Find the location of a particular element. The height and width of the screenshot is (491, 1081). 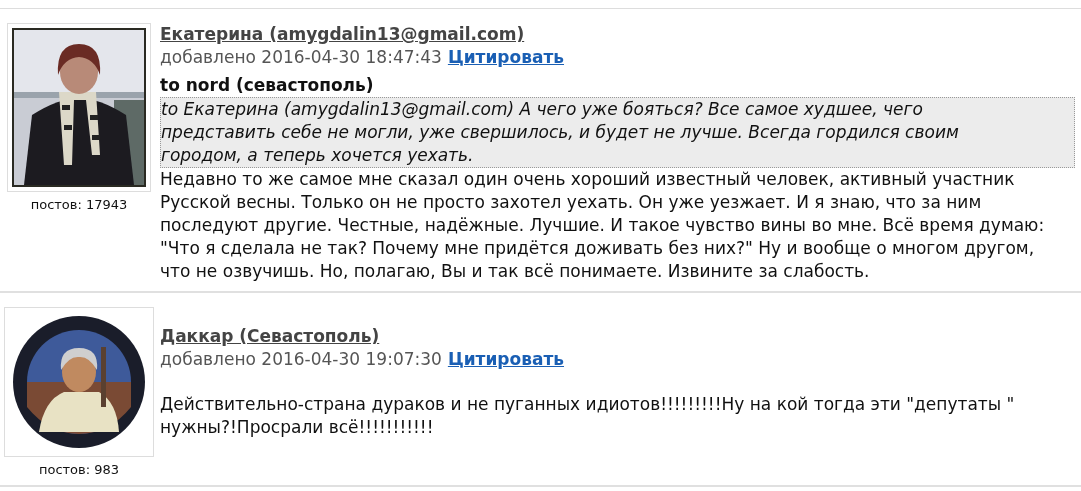

post-count: постов: 17943 is located at coordinates (79, 204).